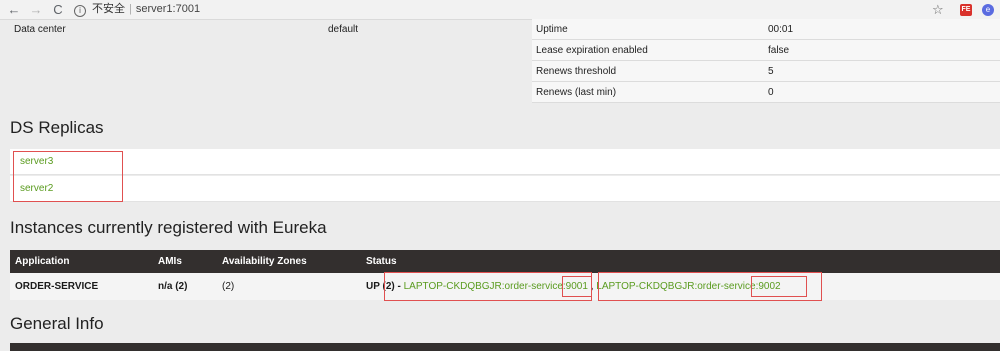  Describe the element at coordinates (264, 261) in the screenshot. I see `column-header-zones: Availability Zones` at that location.